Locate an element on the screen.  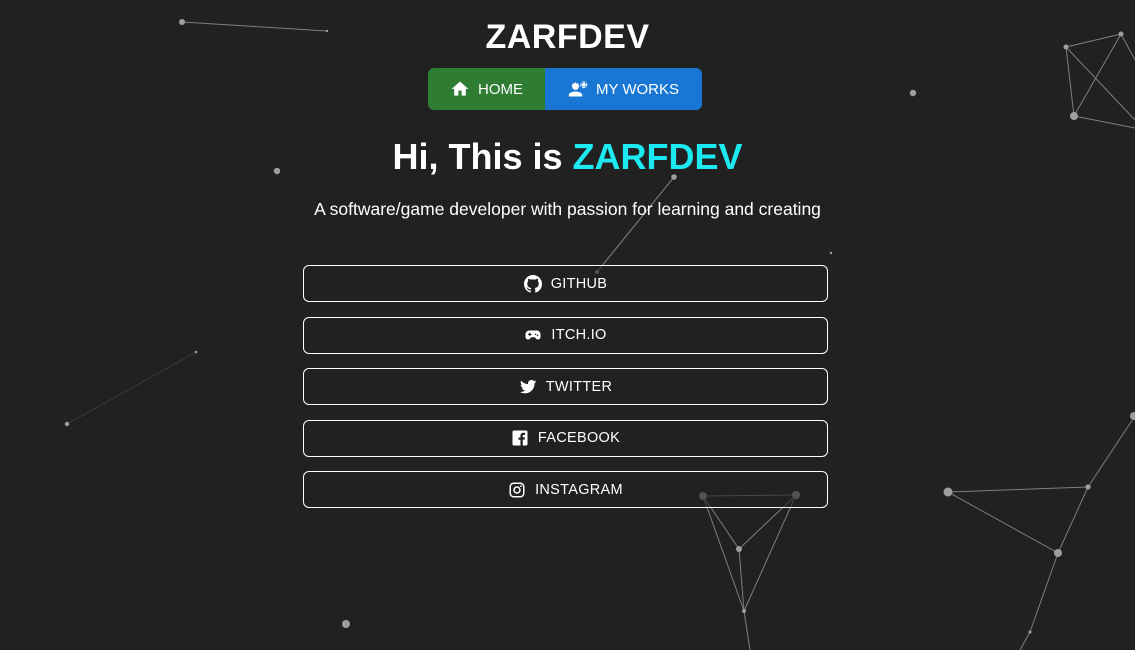
itchio-link-button: ITCH.IO is located at coordinates (565, 335).